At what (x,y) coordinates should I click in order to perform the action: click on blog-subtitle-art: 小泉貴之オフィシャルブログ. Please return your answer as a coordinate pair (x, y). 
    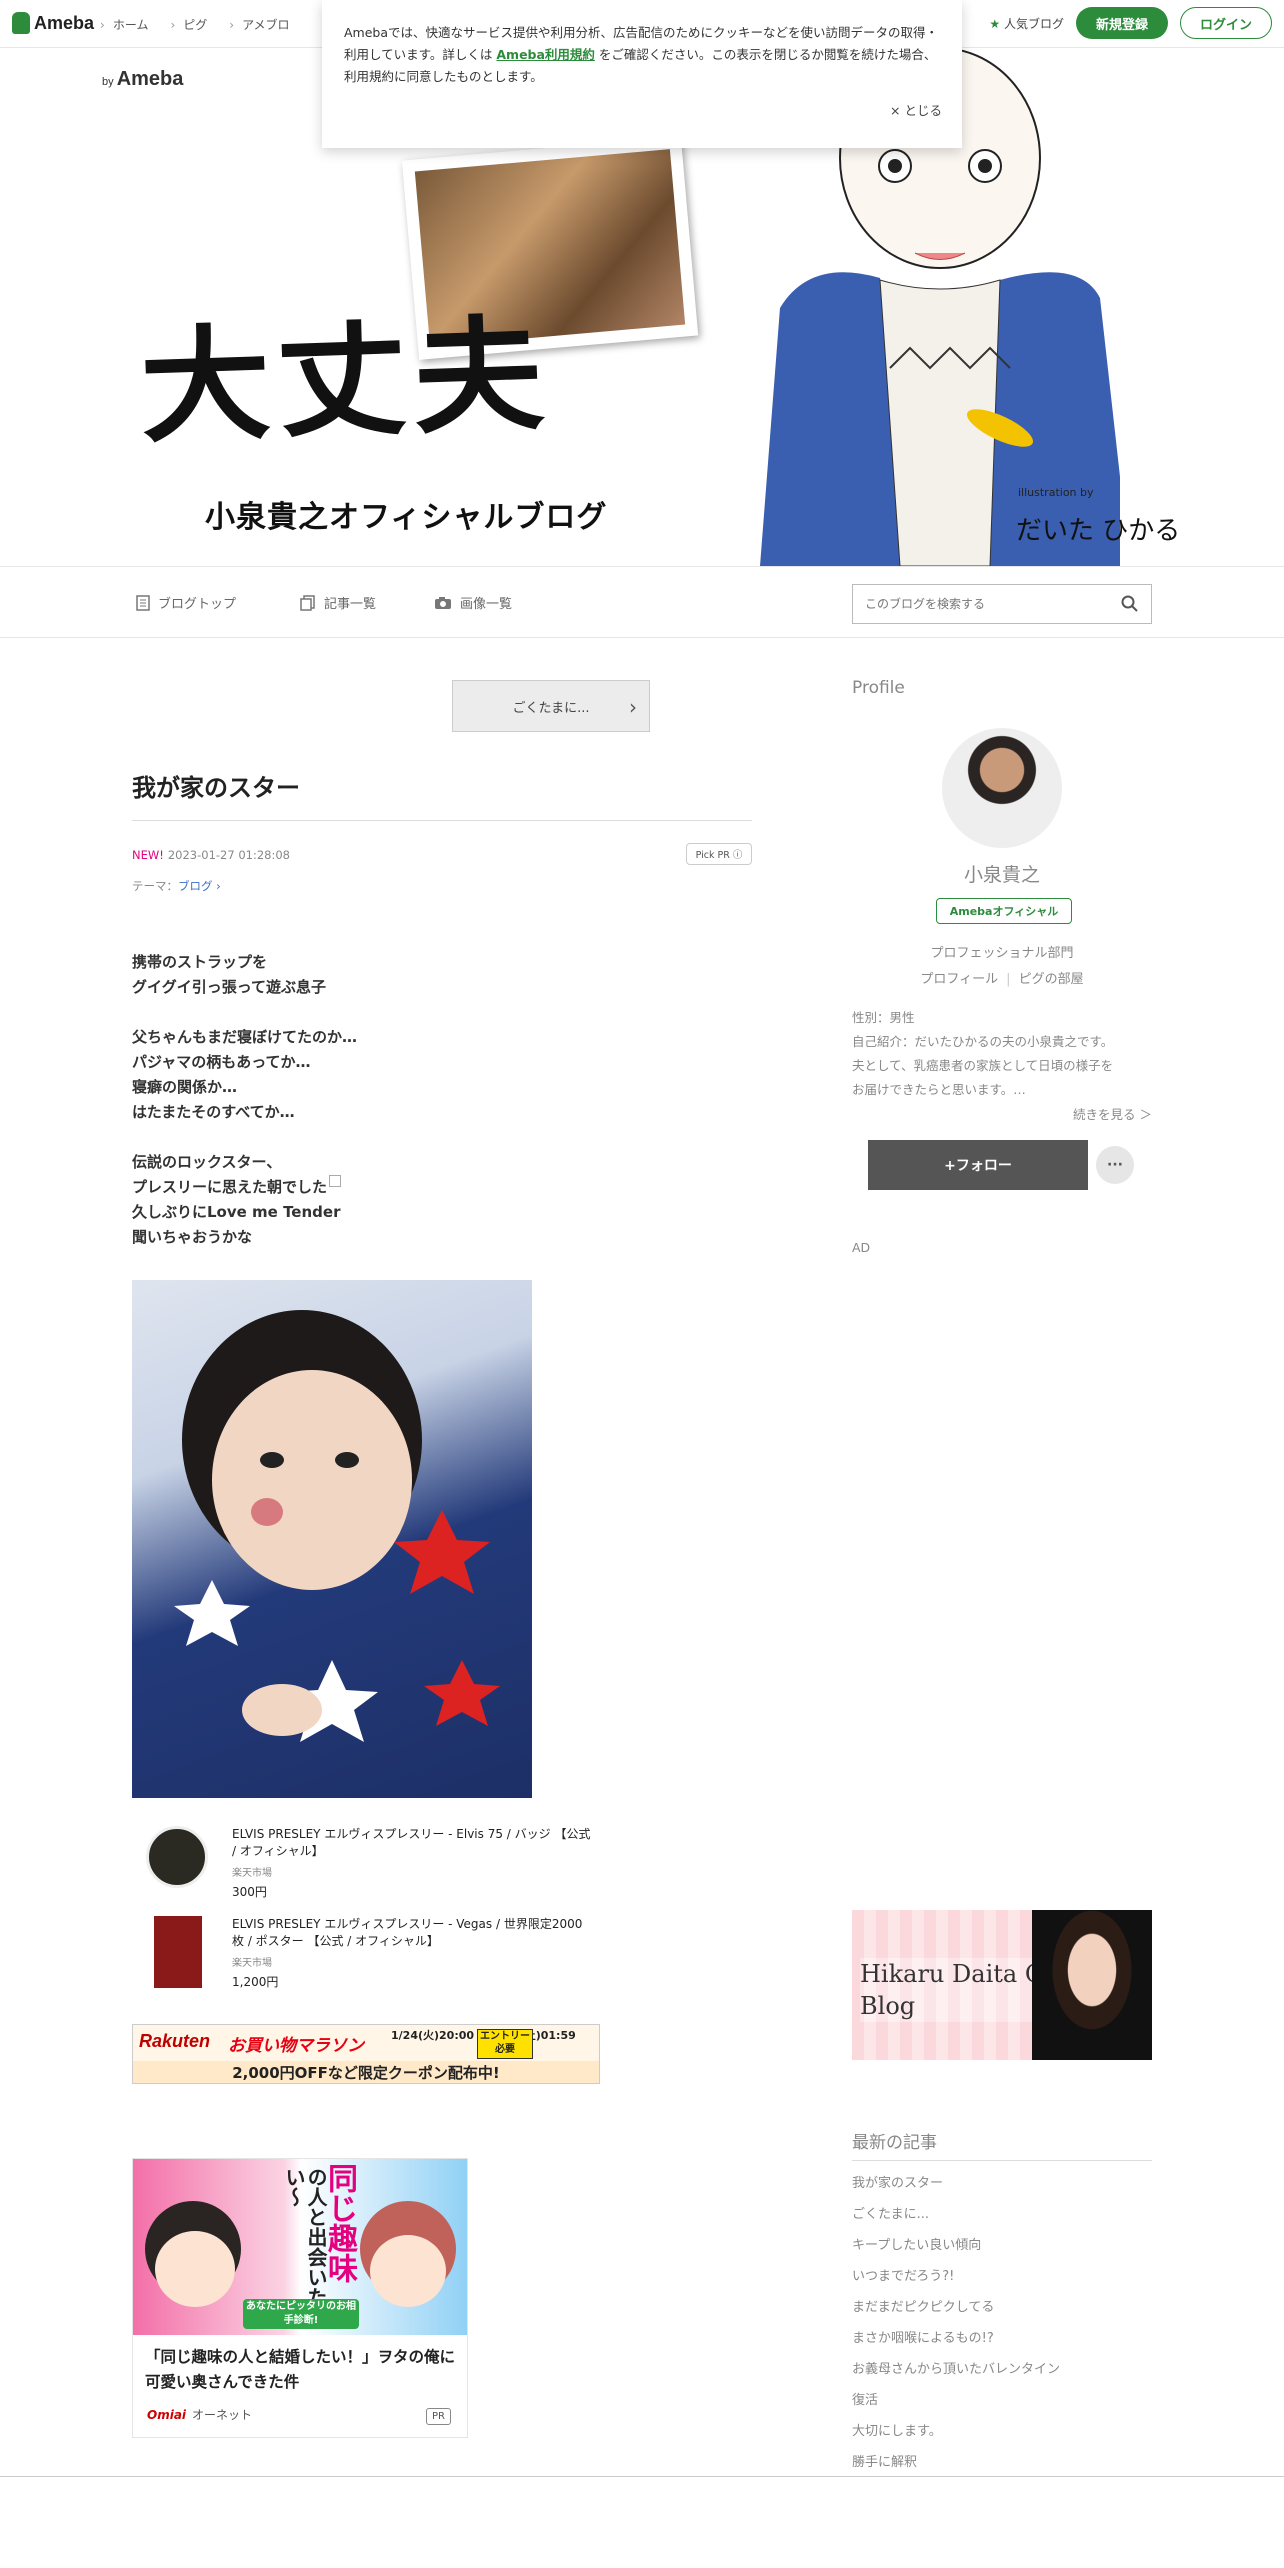
    Looking at the image, I should click on (406, 517).